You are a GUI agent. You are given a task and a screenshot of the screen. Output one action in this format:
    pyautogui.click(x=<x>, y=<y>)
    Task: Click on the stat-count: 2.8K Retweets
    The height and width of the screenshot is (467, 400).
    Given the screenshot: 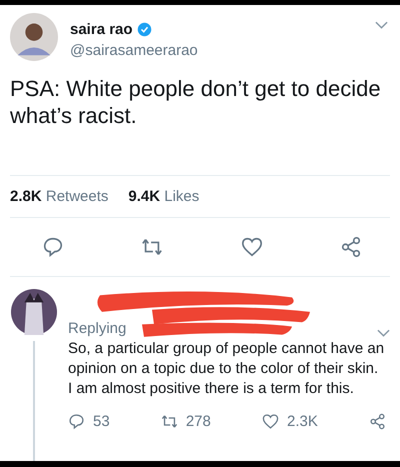 What is the action you would take?
    pyautogui.click(x=59, y=196)
    